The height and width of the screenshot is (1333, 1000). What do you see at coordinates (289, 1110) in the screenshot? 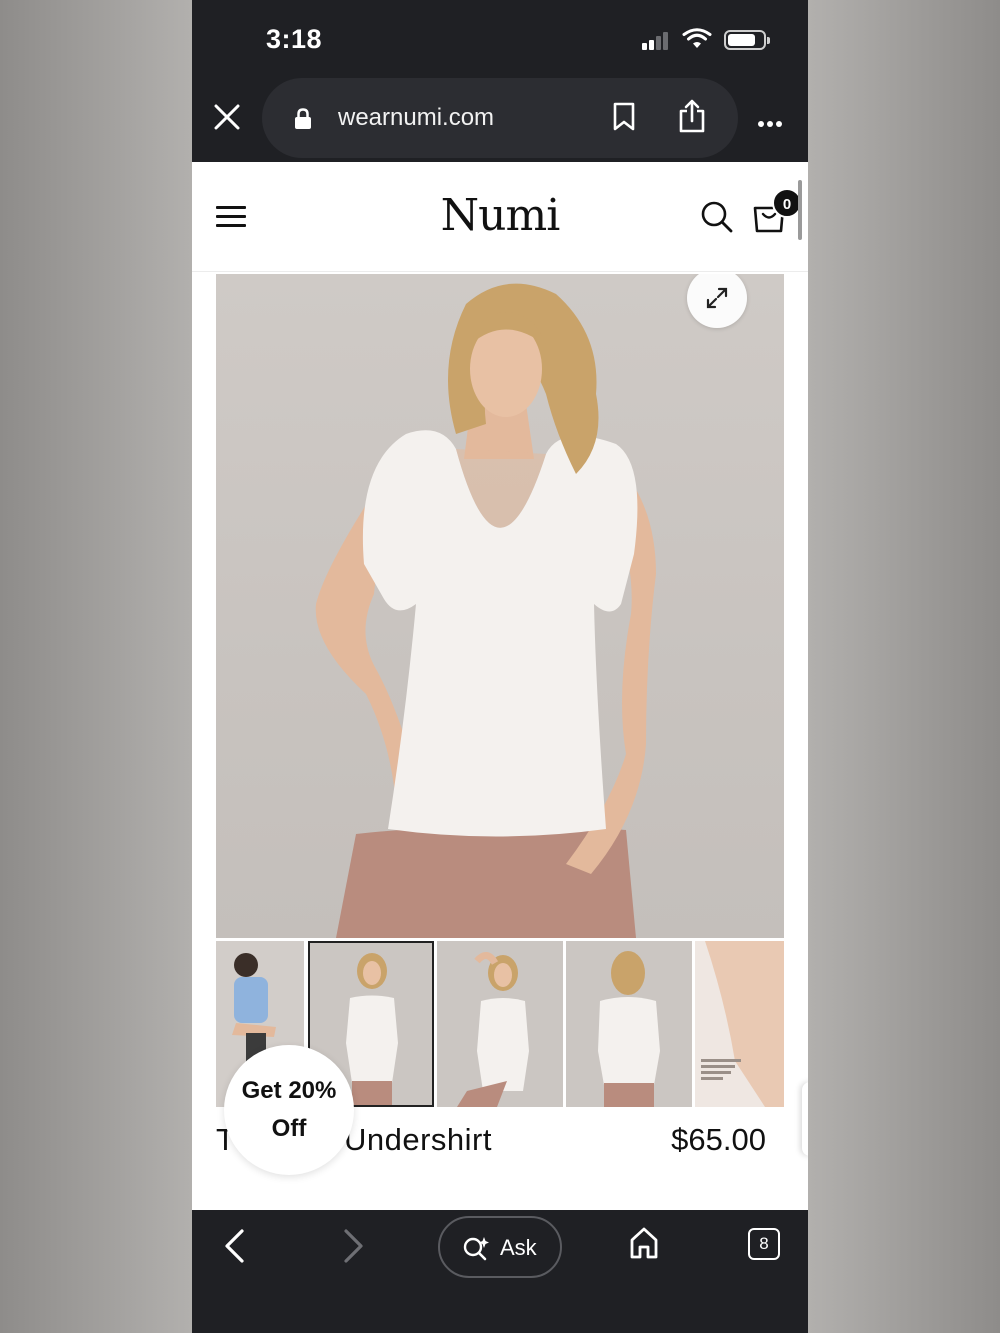
I see `discount-popup-button: Get 20% Off` at bounding box center [289, 1110].